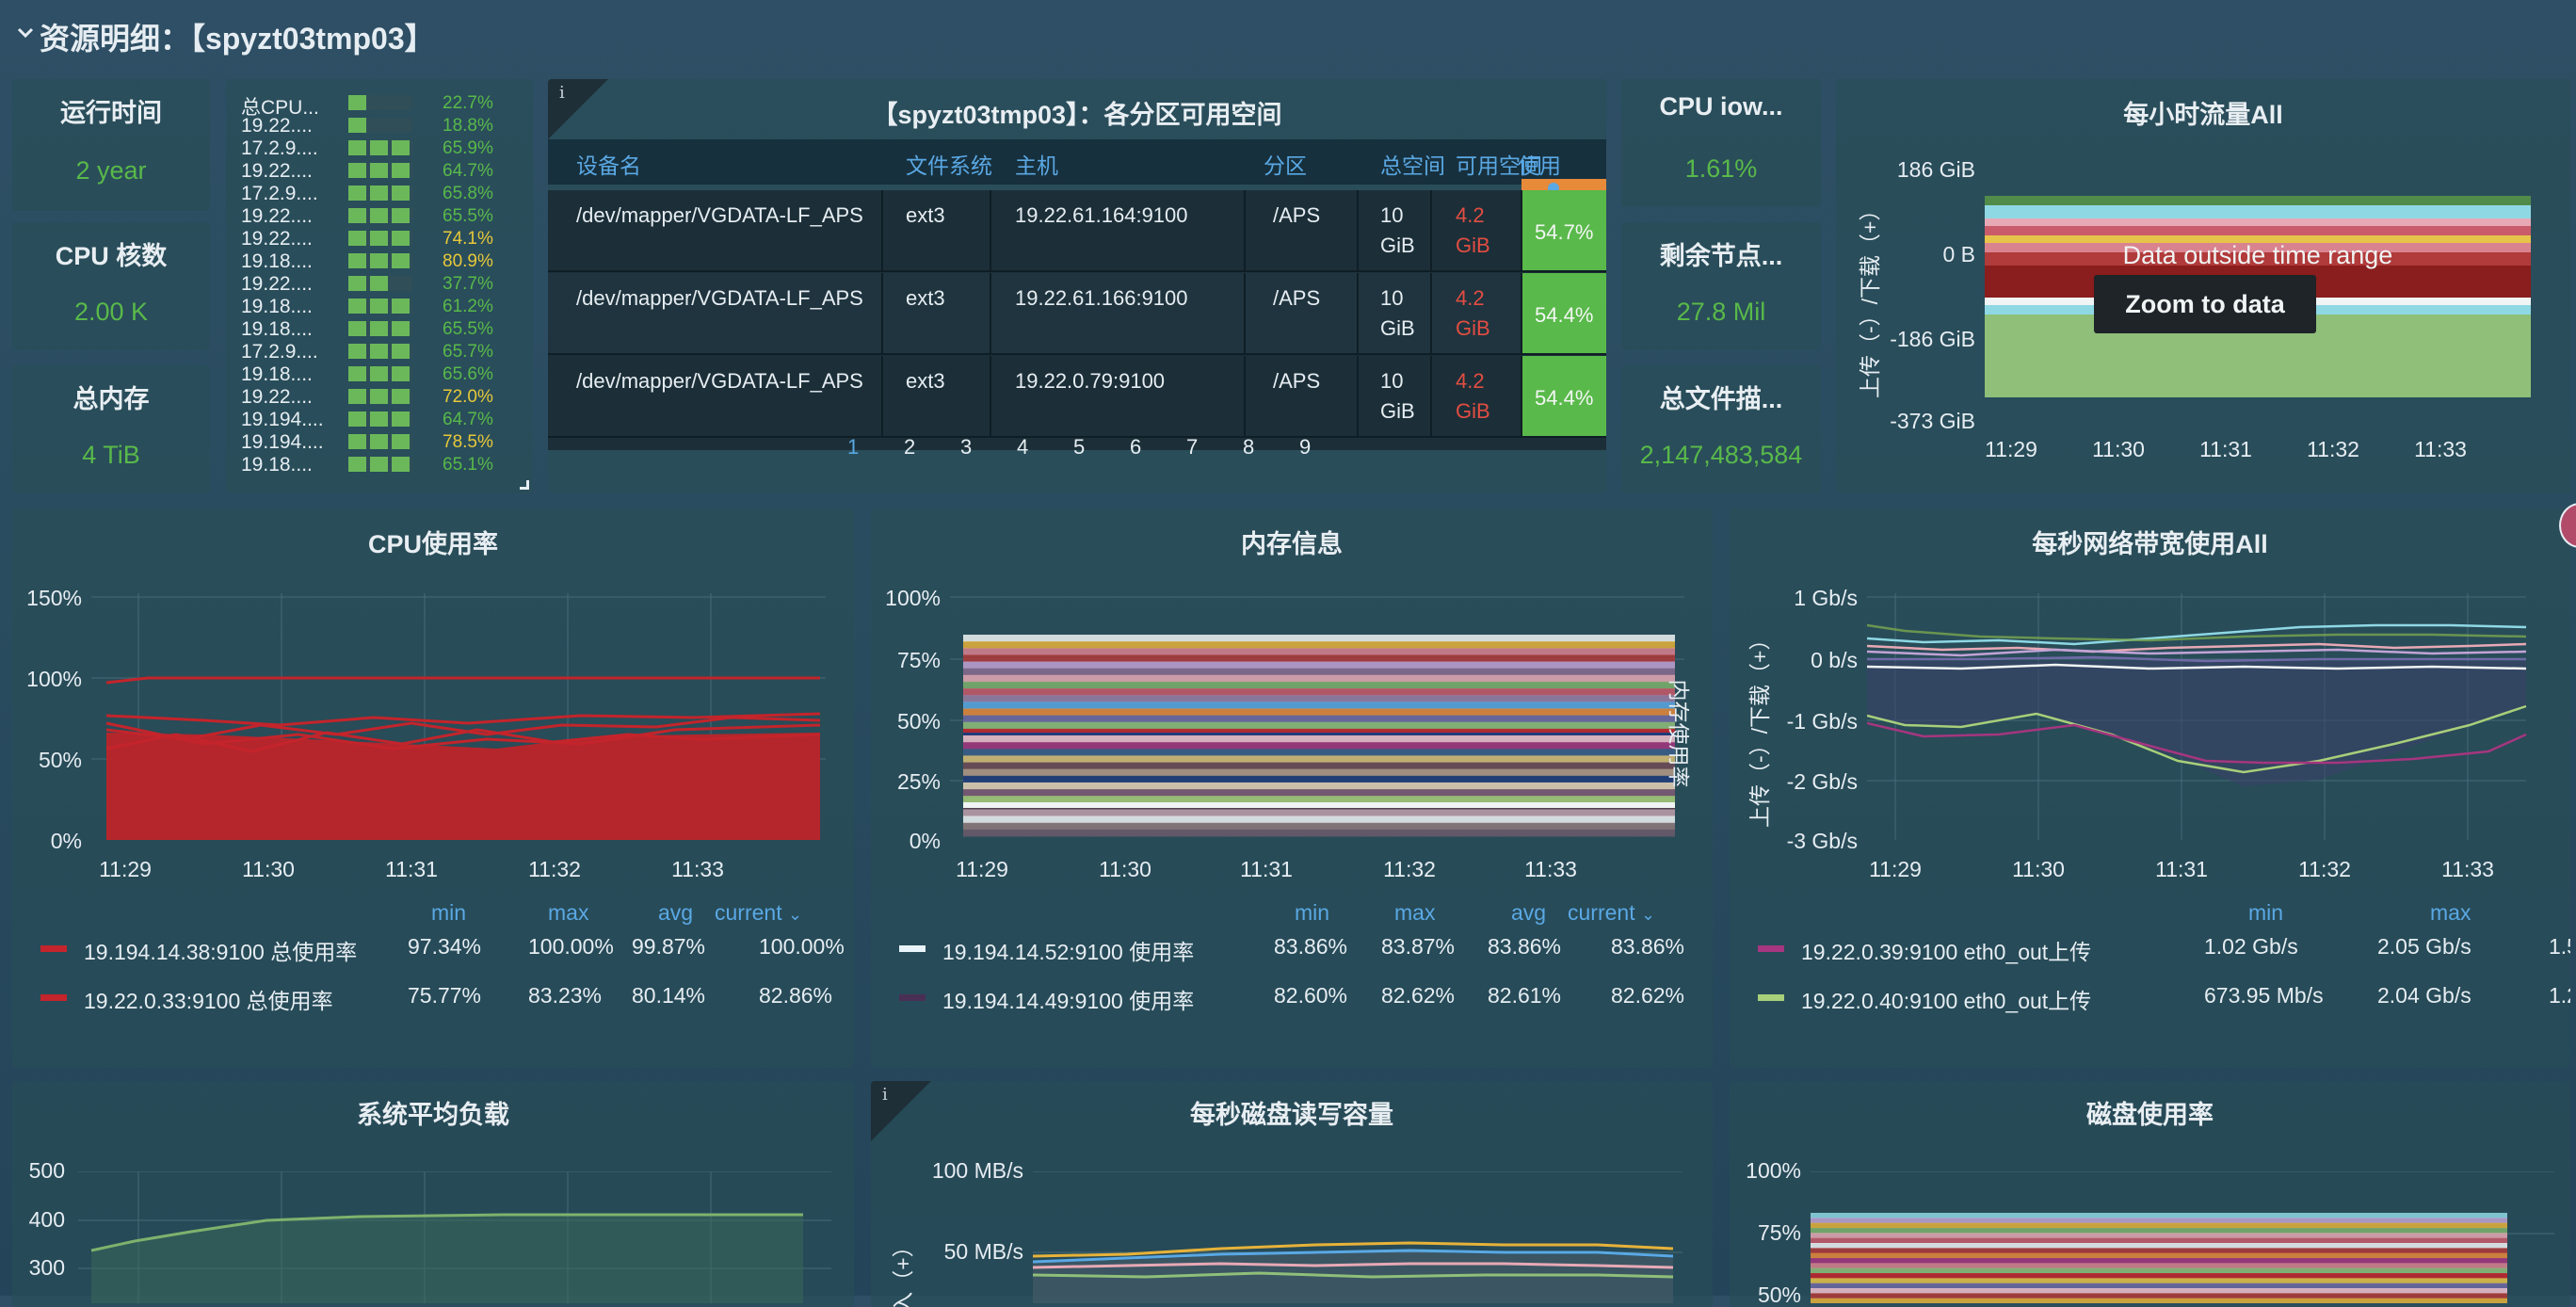 Image resolution: width=2576 pixels, height=1307 pixels. What do you see at coordinates (379, 194) in the screenshot?
I see `cpu-list-row: 17.2.9.... 65.8%` at bounding box center [379, 194].